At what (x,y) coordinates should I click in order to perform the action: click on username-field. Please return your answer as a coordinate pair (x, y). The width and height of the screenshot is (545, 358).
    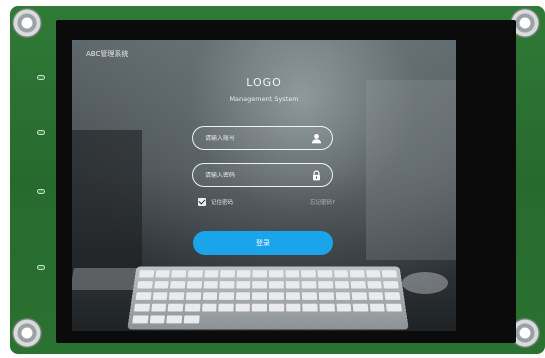
    Looking at the image, I should click on (262, 138).